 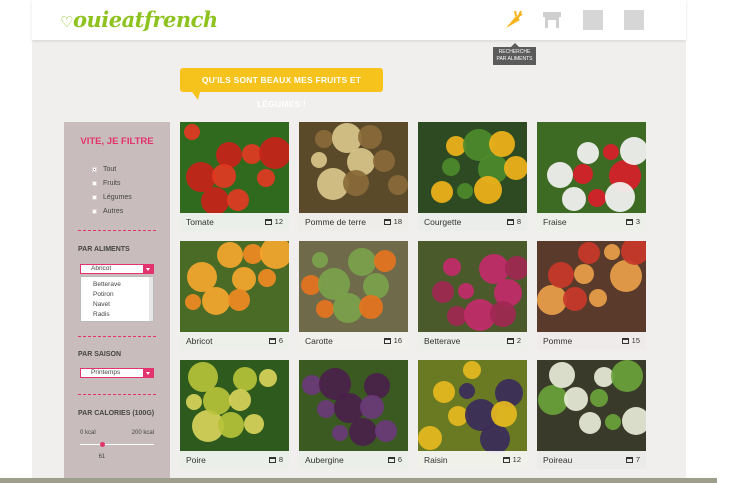 What do you see at coordinates (353, 414) in the screenshot?
I see `product-tile: Aubergine 6` at bounding box center [353, 414].